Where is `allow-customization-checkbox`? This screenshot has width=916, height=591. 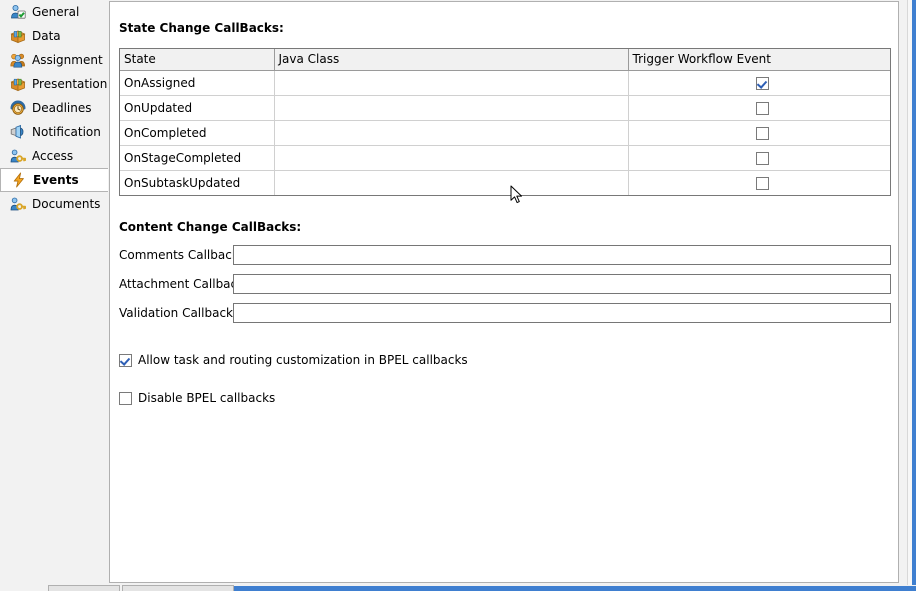 allow-customization-checkbox is located at coordinates (125, 360).